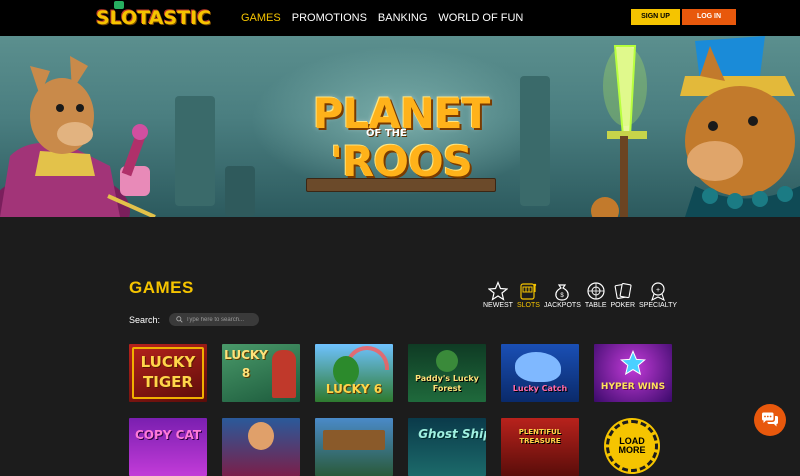 The width and height of the screenshot is (800, 476). I want to click on game-tile-lucky-catch: Lucky Catch, so click(540, 373).